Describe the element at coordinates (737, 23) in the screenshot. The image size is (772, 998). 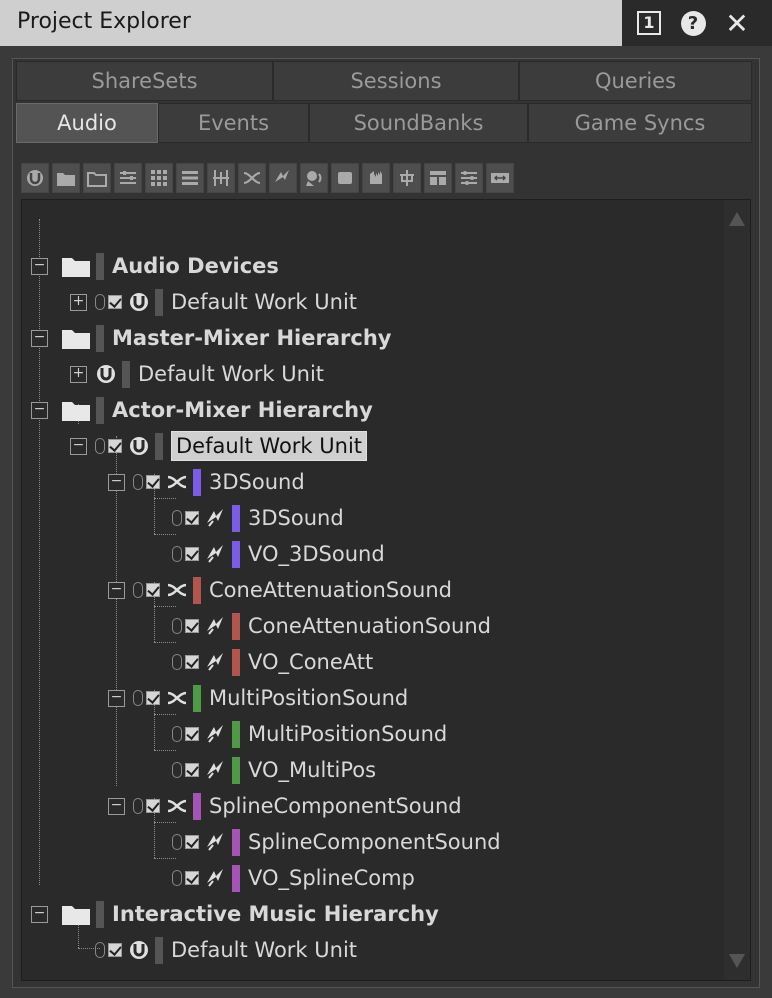
I see `close-button: ✕` at that location.